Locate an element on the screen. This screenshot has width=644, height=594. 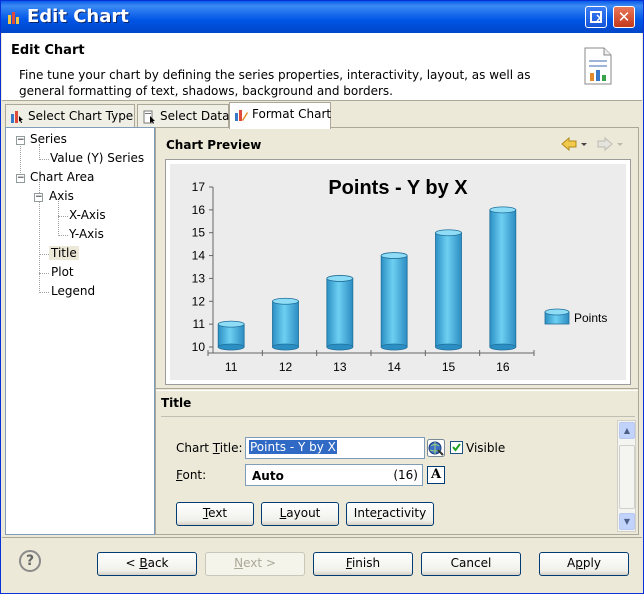
section-title: Title is located at coordinates (176, 403).